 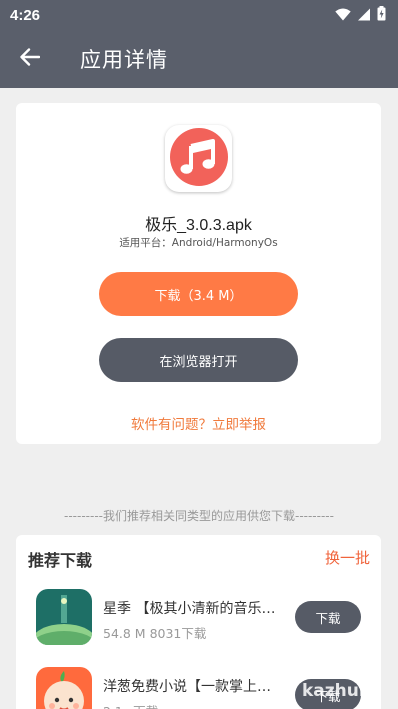 I want to click on app-icon, so click(x=198, y=158).